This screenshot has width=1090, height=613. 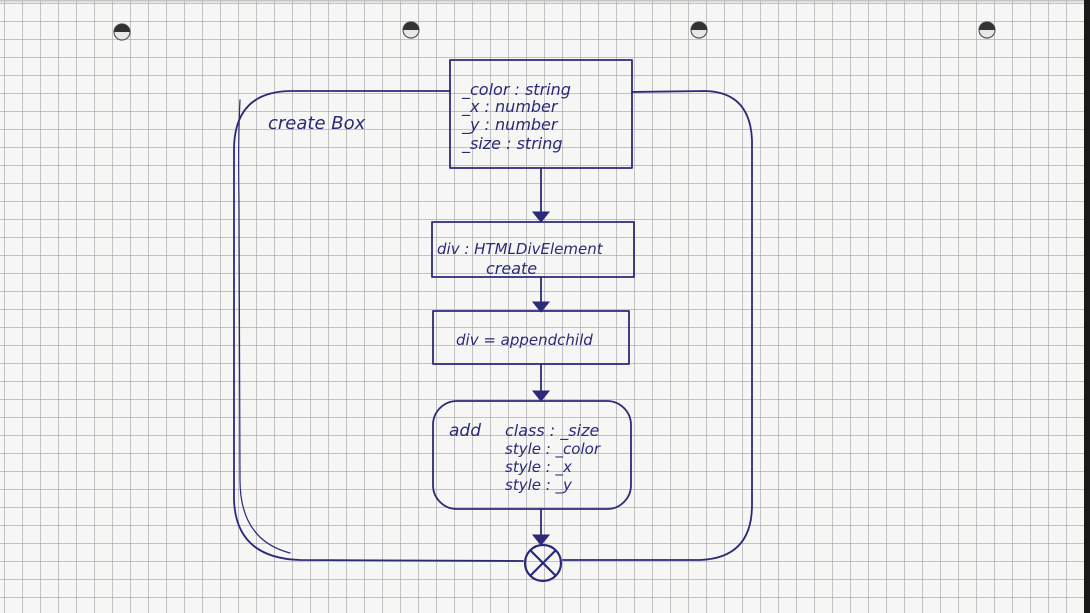 I want to click on final-node-icon, so click(x=543, y=563).